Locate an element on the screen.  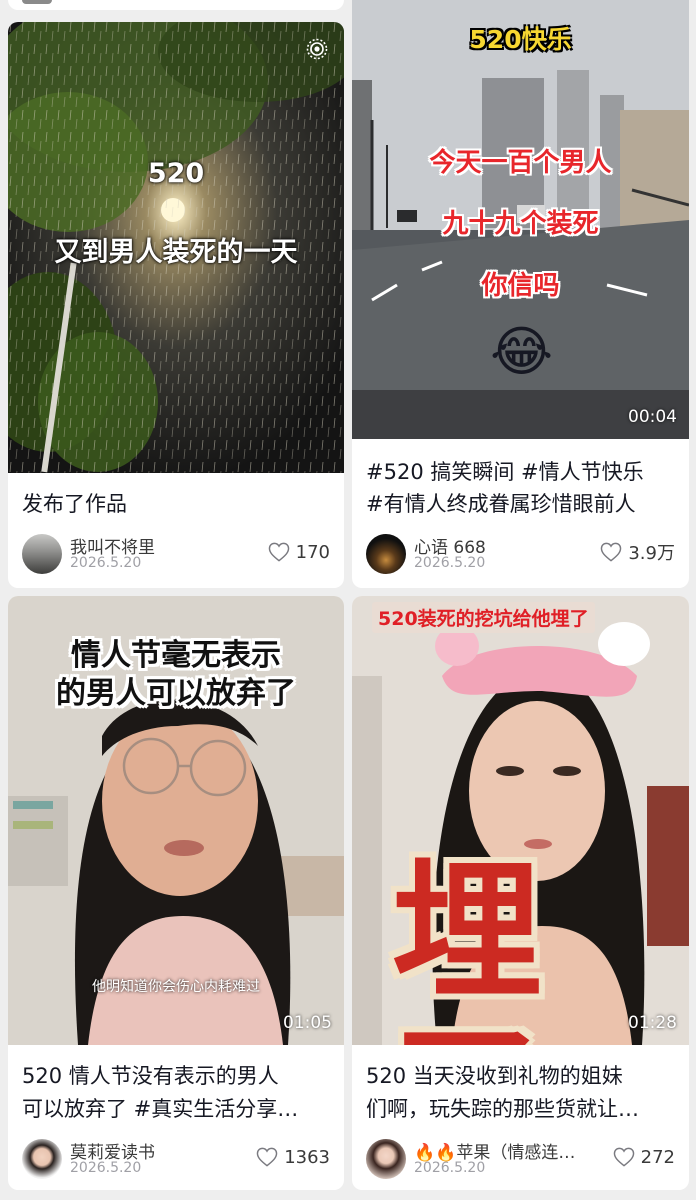
previous-avatar-fragment is located at coordinates (37, 2).